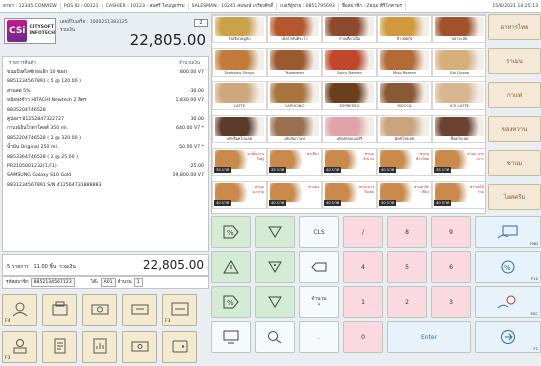 The width and height of the screenshot is (541, 366). I want to click on receipt-button, so click(59, 347).